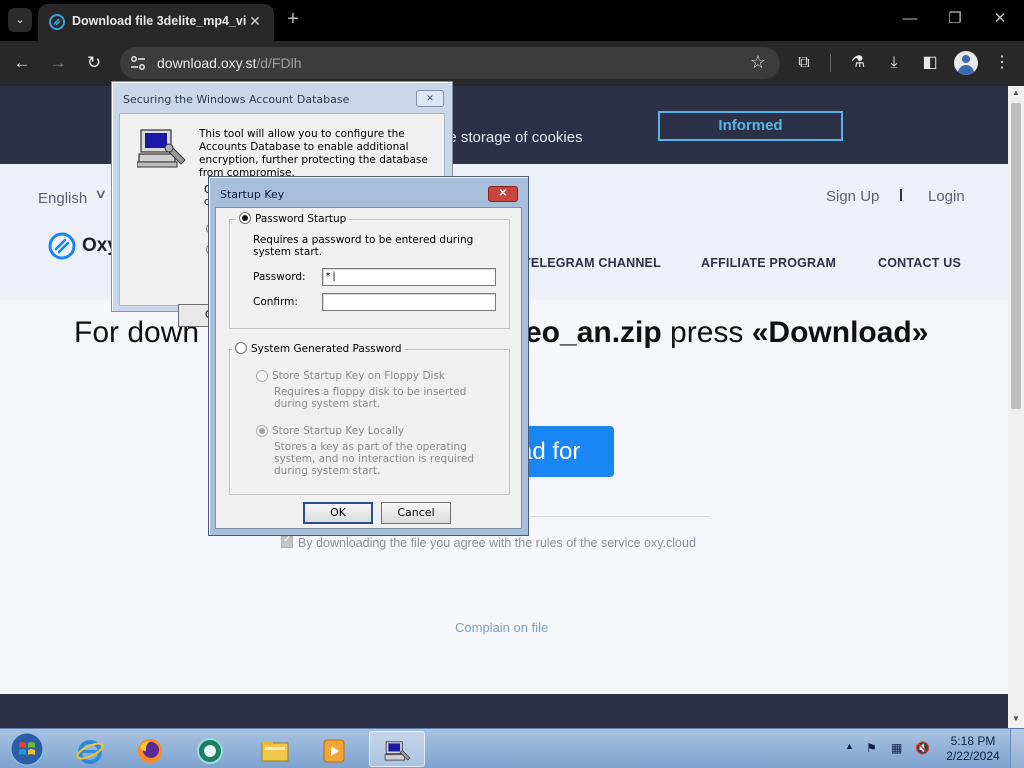  What do you see at coordinates (894, 63) in the screenshot?
I see `downloads-icon: ⤓` at bounding box center [894, 63].